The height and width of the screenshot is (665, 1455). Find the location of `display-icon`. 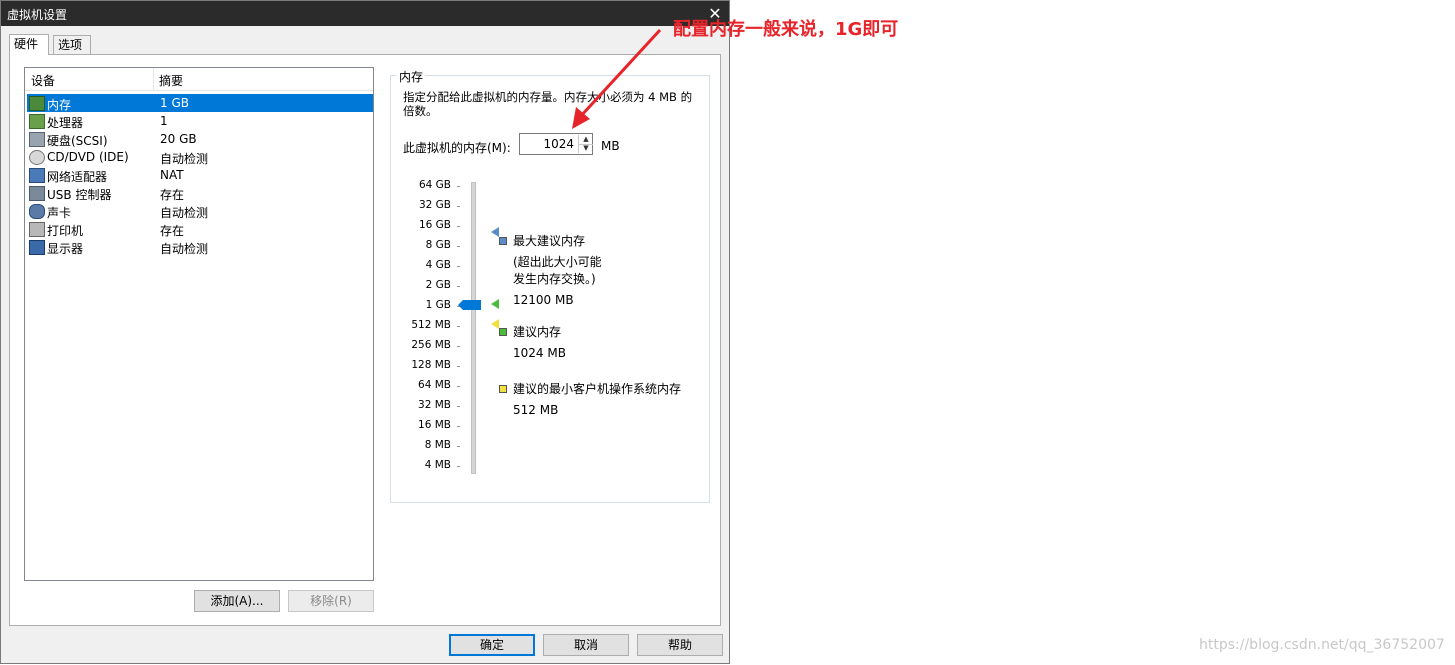

display-icon is located at coordinates (37, 247).